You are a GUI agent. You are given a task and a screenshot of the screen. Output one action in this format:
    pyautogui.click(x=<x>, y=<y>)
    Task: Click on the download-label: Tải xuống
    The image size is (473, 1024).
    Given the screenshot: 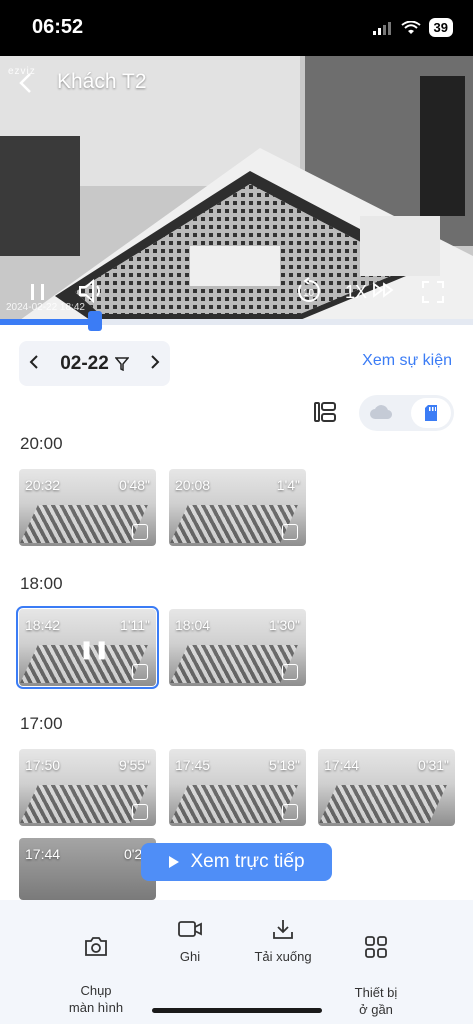 What is the action you would take?
    pyautogui.click(x=283, y=956)
    